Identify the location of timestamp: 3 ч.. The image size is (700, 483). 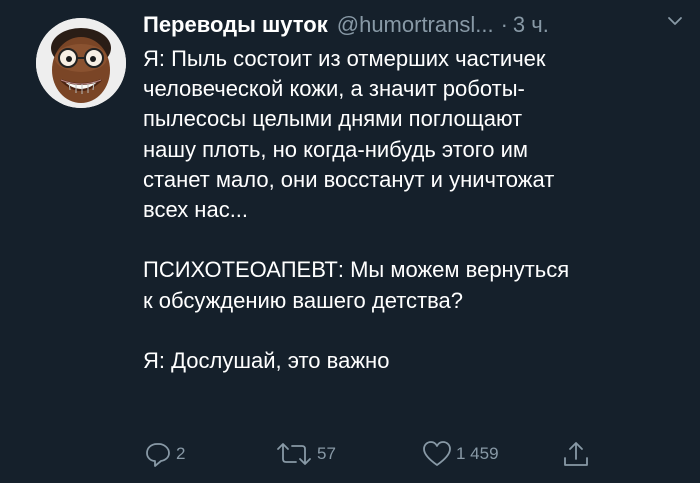
(531, 25).